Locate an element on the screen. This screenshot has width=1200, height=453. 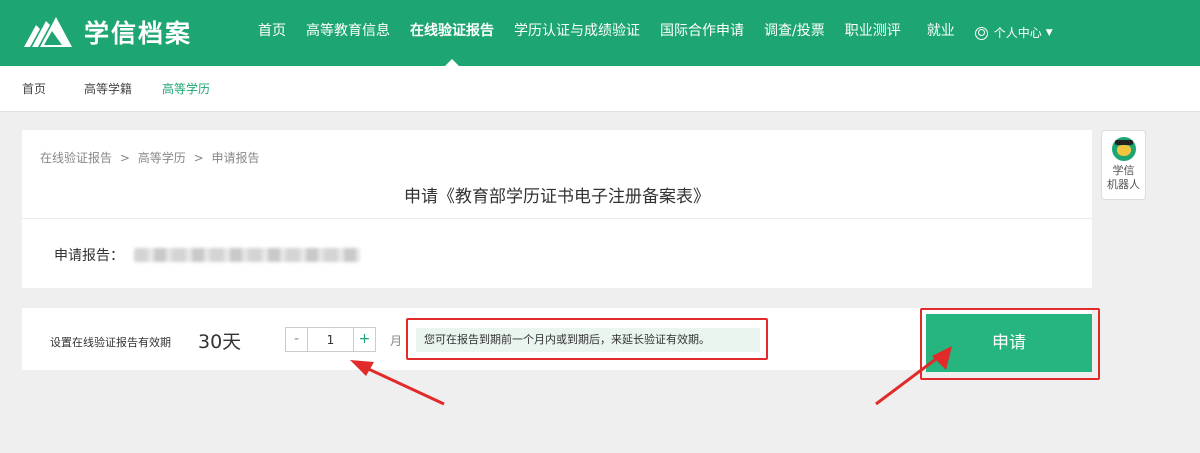
user-icon is located at coordinates (981, 33).